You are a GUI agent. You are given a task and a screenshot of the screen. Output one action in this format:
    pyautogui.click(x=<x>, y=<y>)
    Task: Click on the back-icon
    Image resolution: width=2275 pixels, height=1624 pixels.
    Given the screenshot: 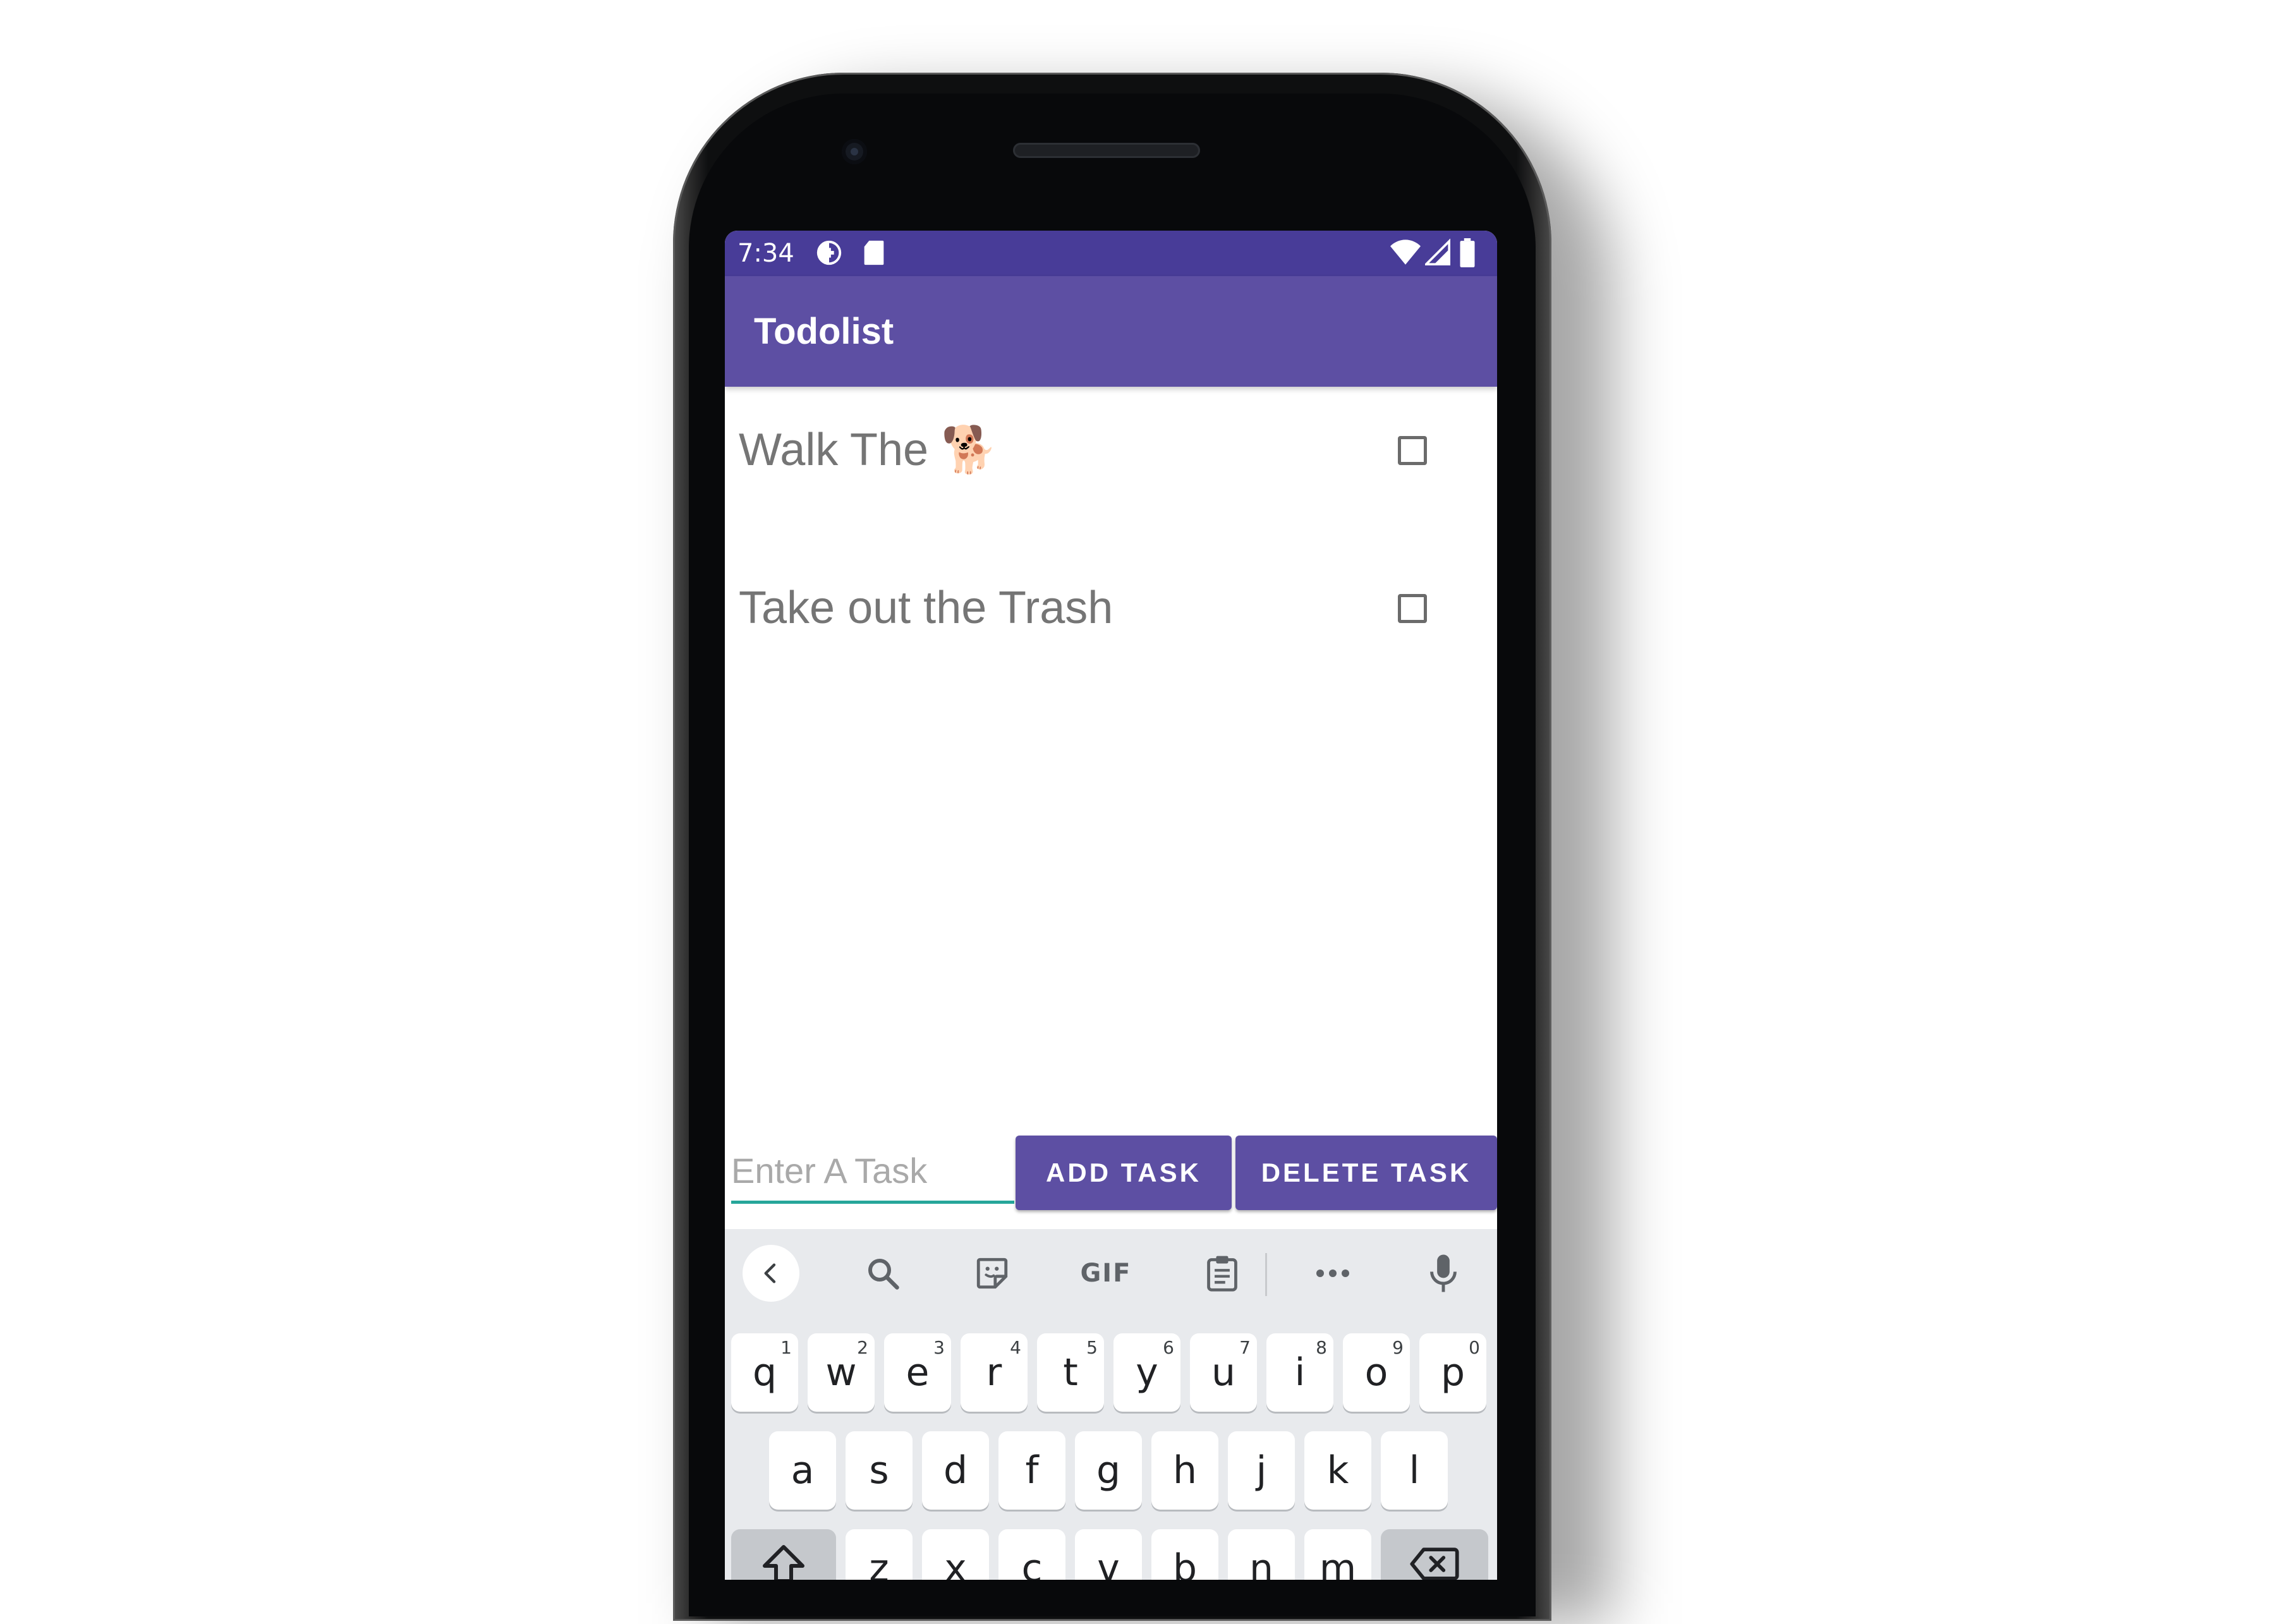 What is the action you would take?
    pyautogui.click(x=771, y=1273)
    